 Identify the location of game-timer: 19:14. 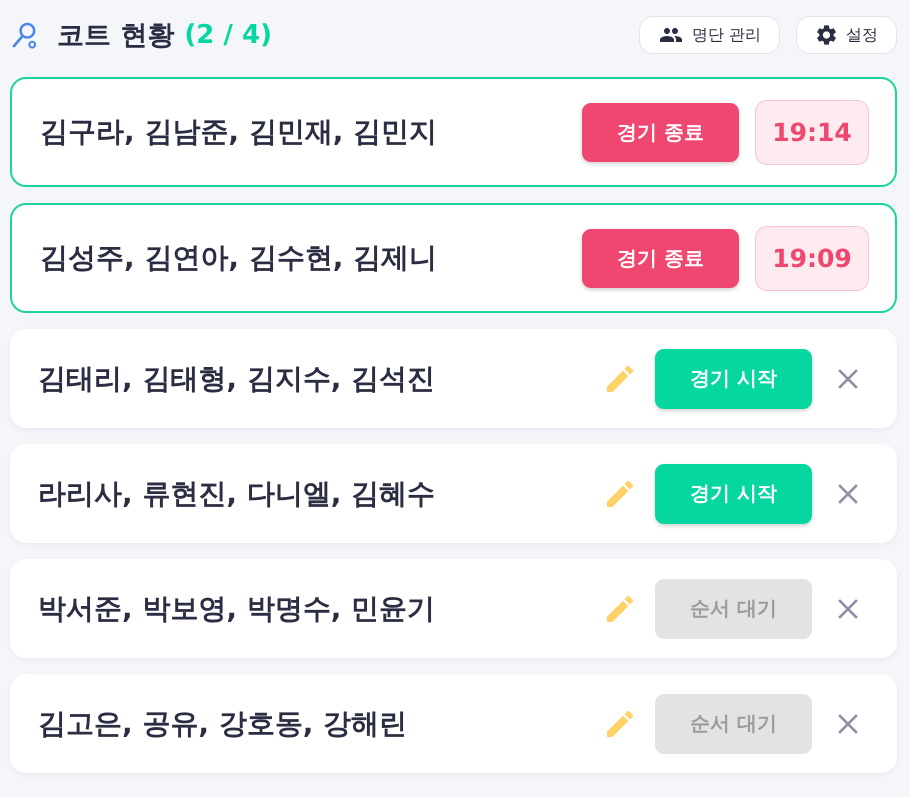
(812, 132).